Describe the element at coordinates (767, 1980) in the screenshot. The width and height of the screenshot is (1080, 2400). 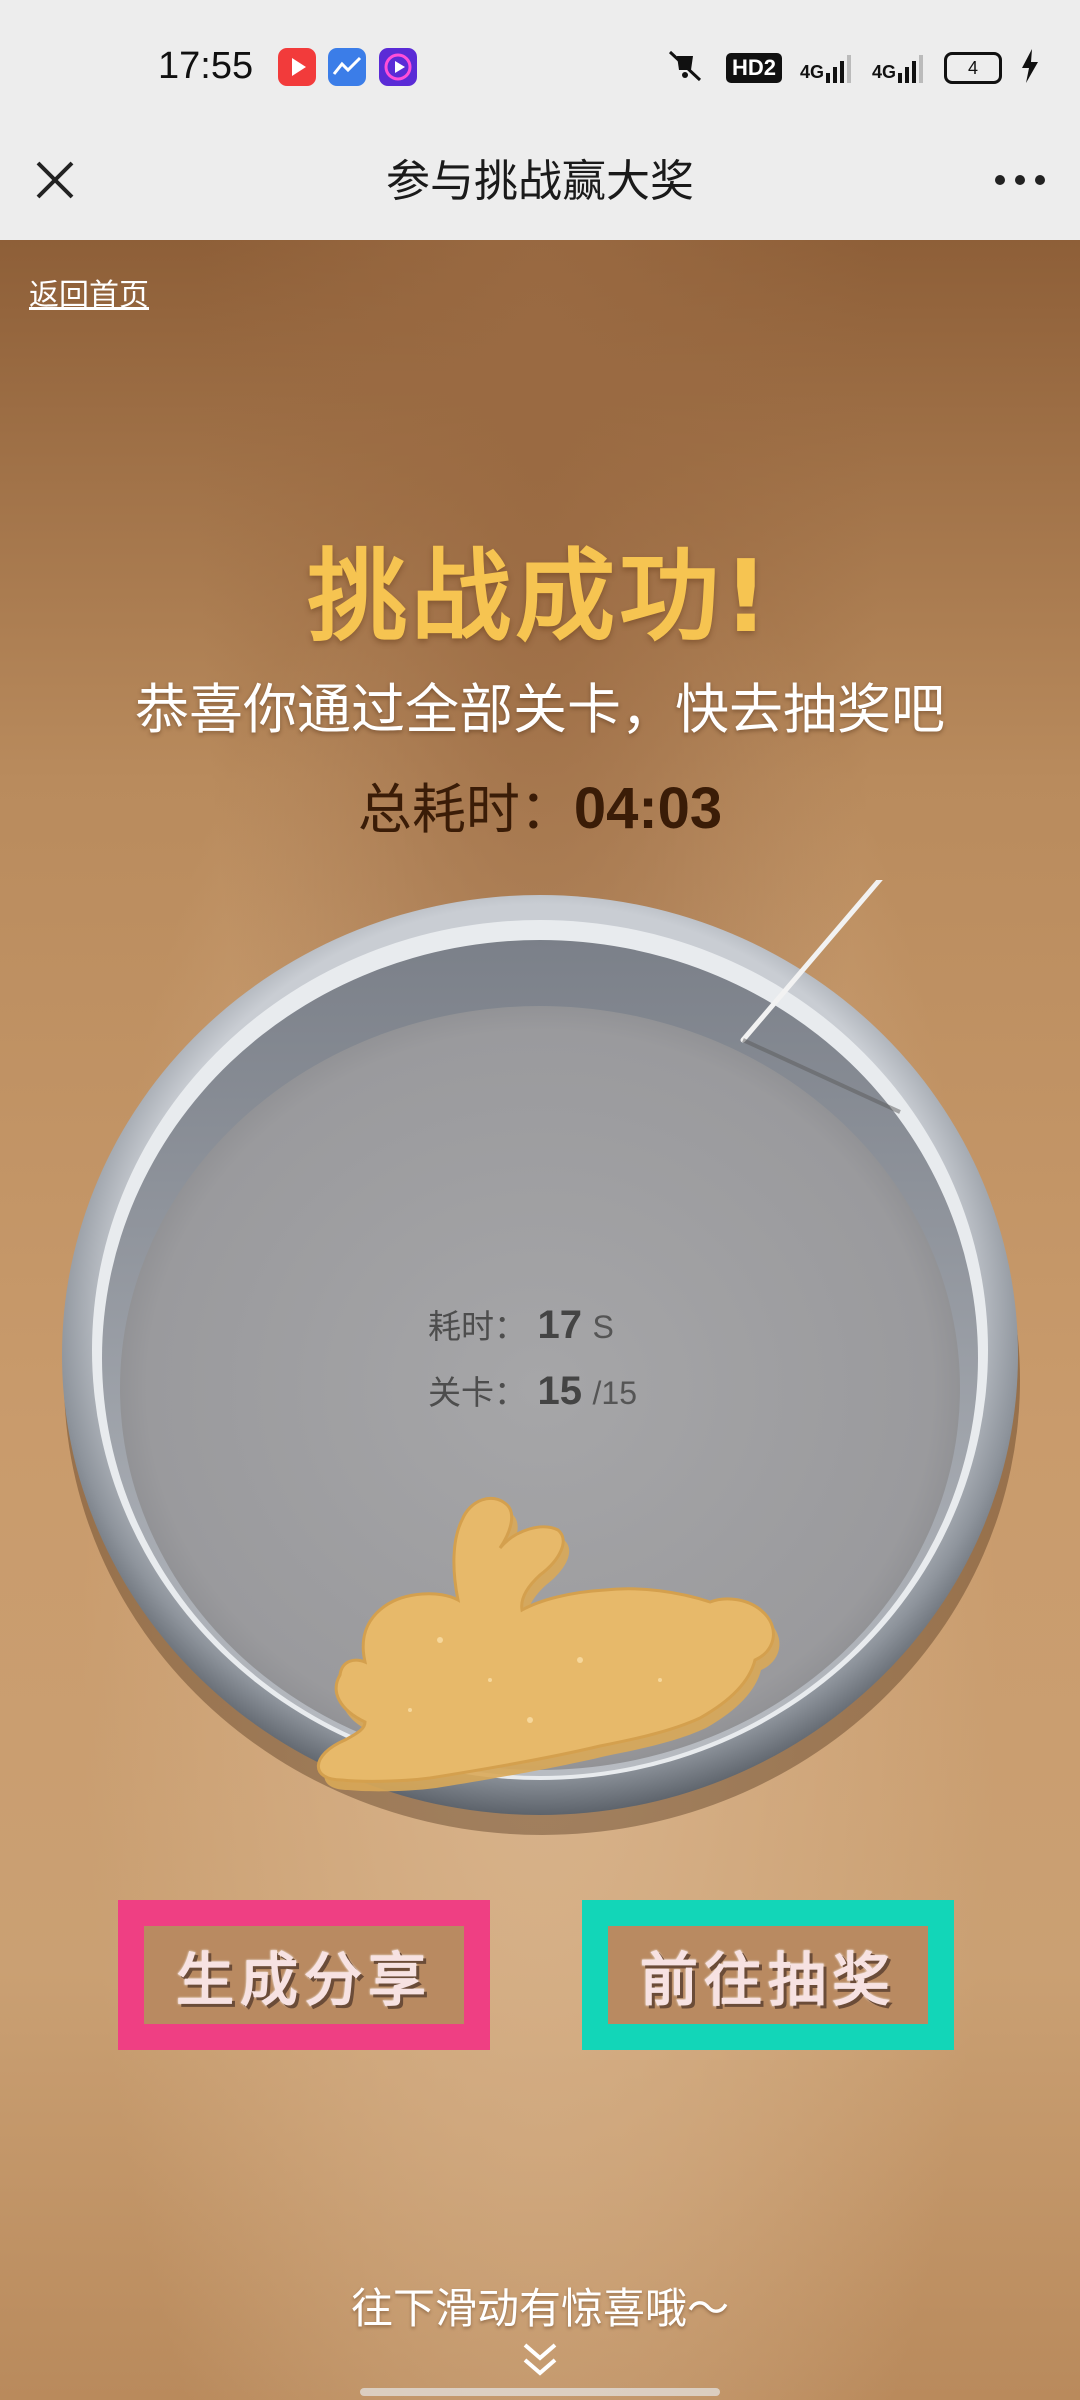
I see `lottery-button-label: 前往抽奖` at that location.